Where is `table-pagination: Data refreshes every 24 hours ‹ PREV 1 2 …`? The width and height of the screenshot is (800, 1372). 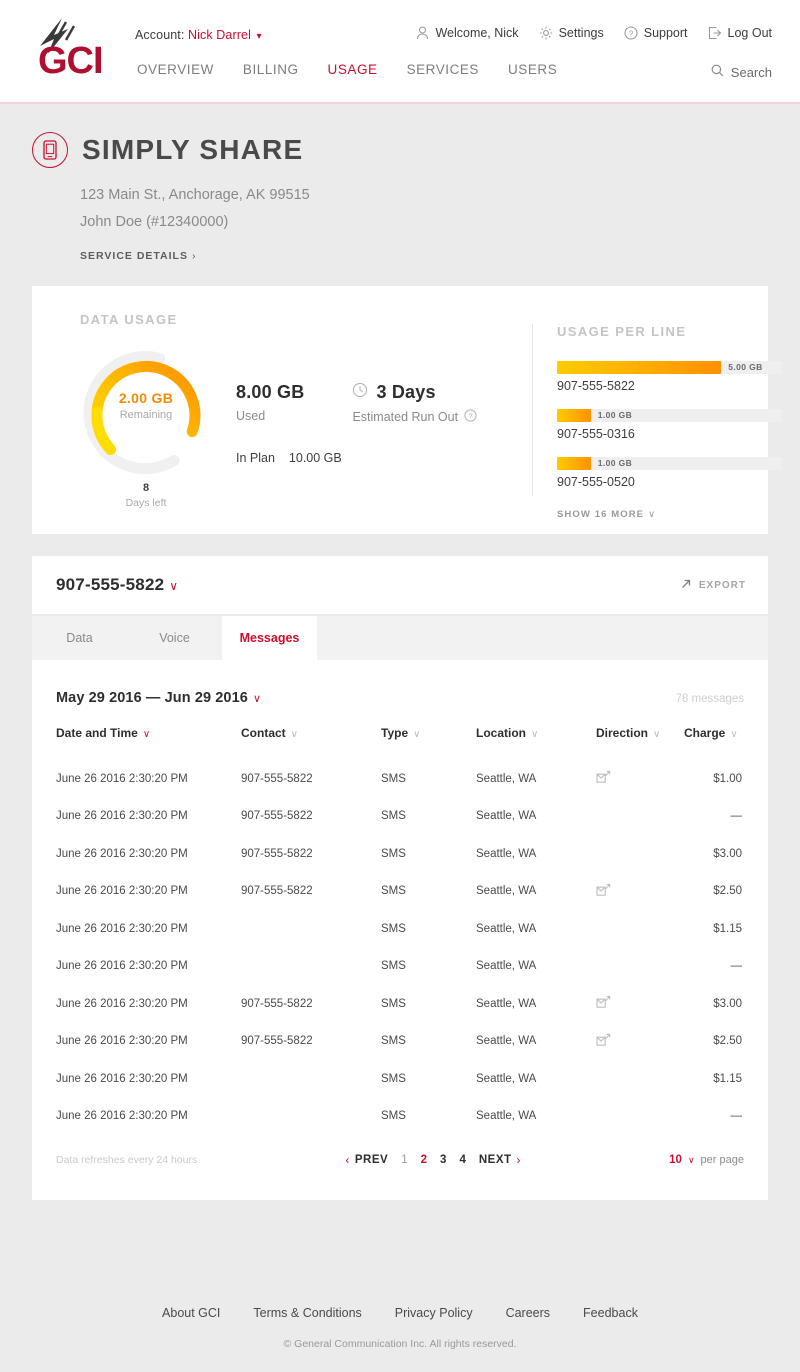
table-pagination: Data refreshes every 24 hours ‹ PREV 1 2 … is located at coordinates (400, 1167).